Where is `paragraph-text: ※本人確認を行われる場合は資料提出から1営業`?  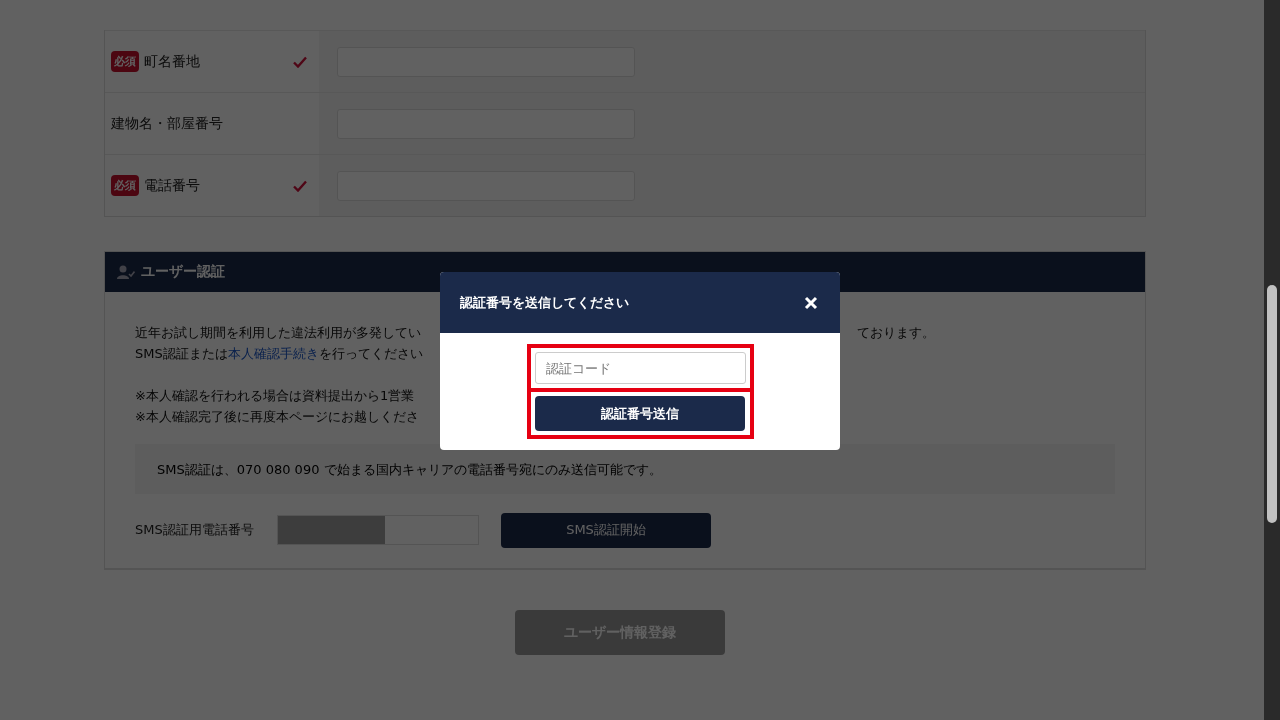 paragraph-text: ※本人確認を行われる場合は資料提出から1営業 is located at coordinates (275, 396).